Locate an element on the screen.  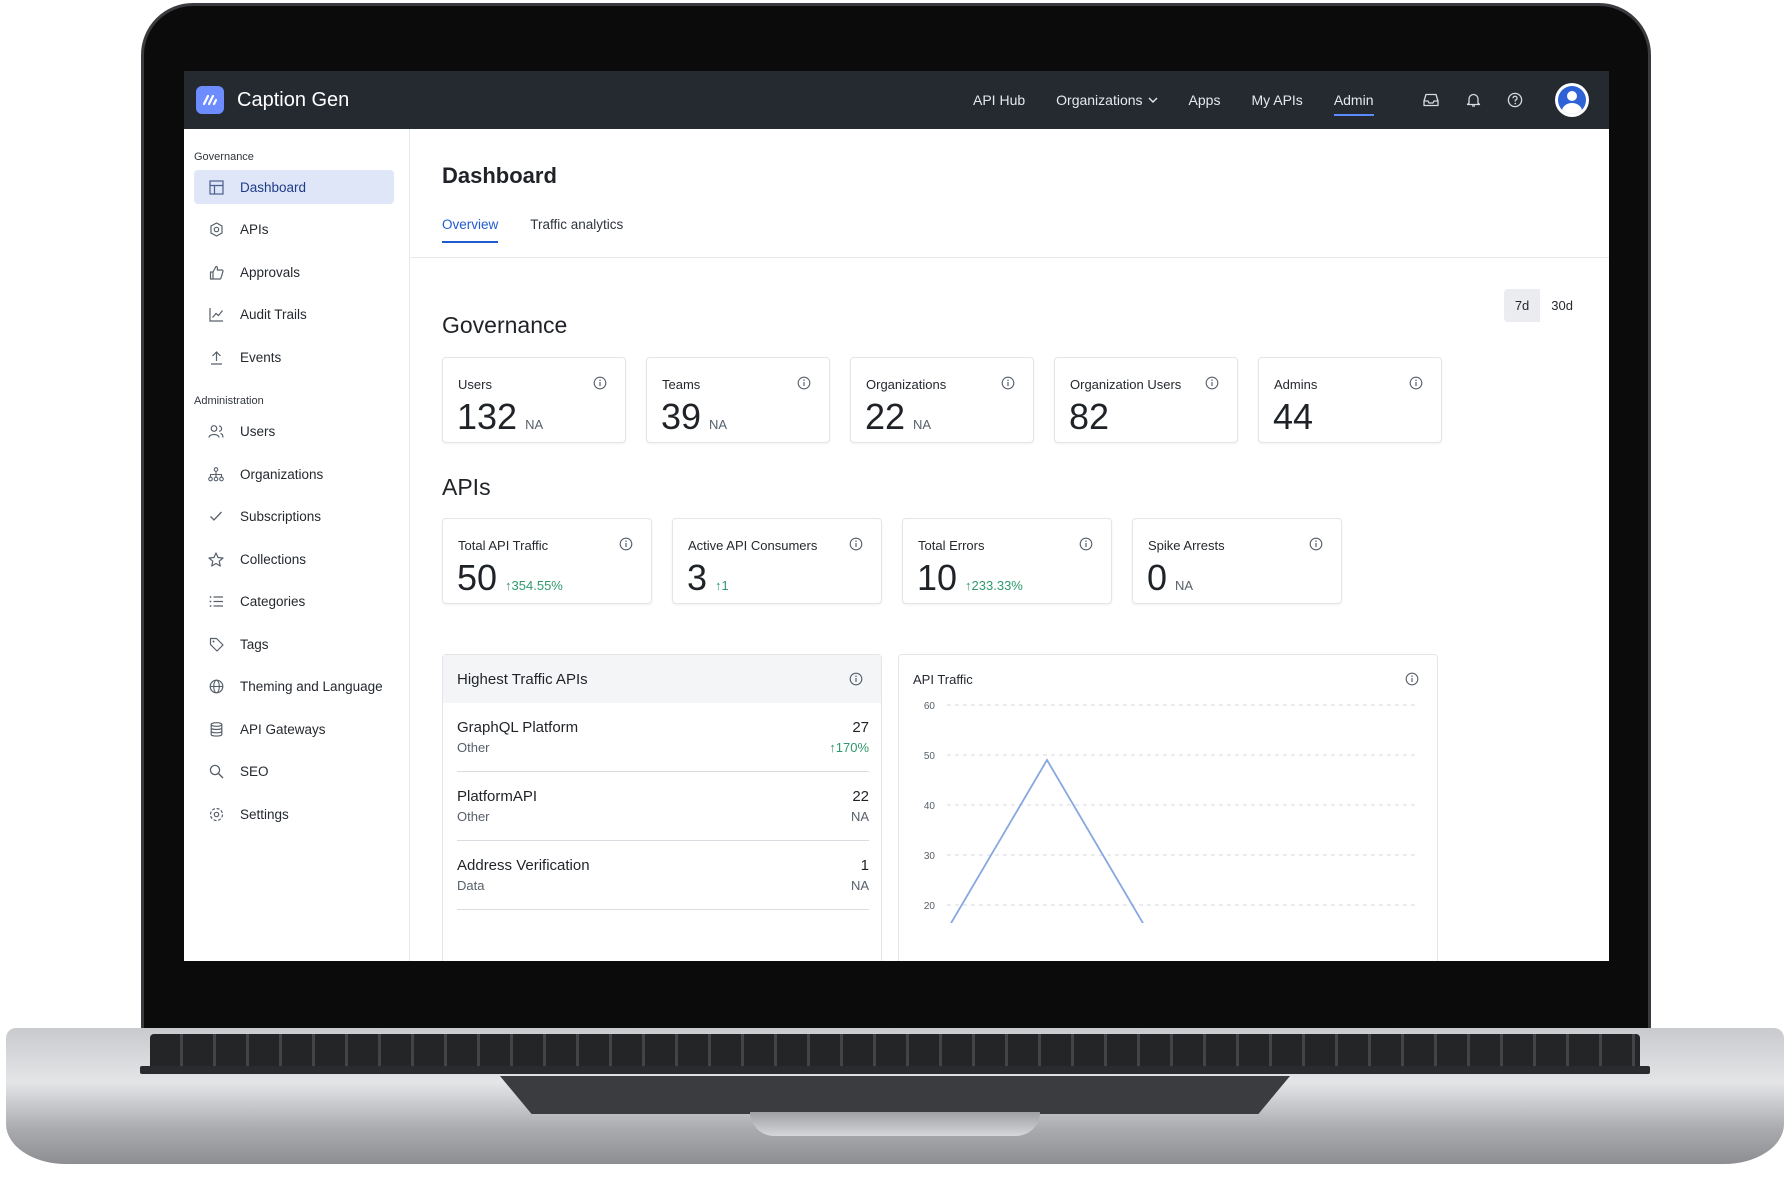
stat-card-total-errors: Total Errors 10 ↑233.33% is located at coordinates (1007, 561).